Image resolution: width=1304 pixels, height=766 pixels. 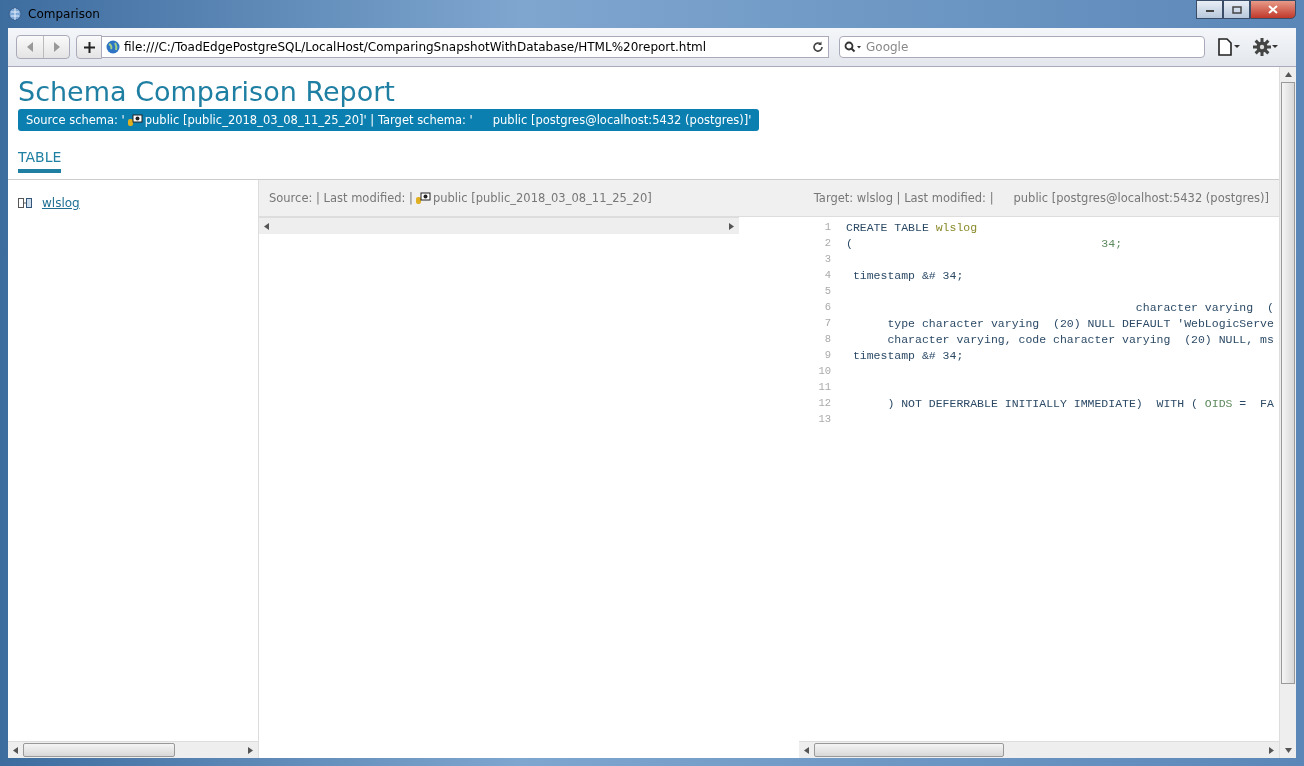 What do you see at coordinates (1080, 403) in the screenshot?
I see `code-line: ) NOT DEFERRABLE INITIALLY IMMEDIATE) WITH ( OIDS = FA` at bounding box center [1080, 403].